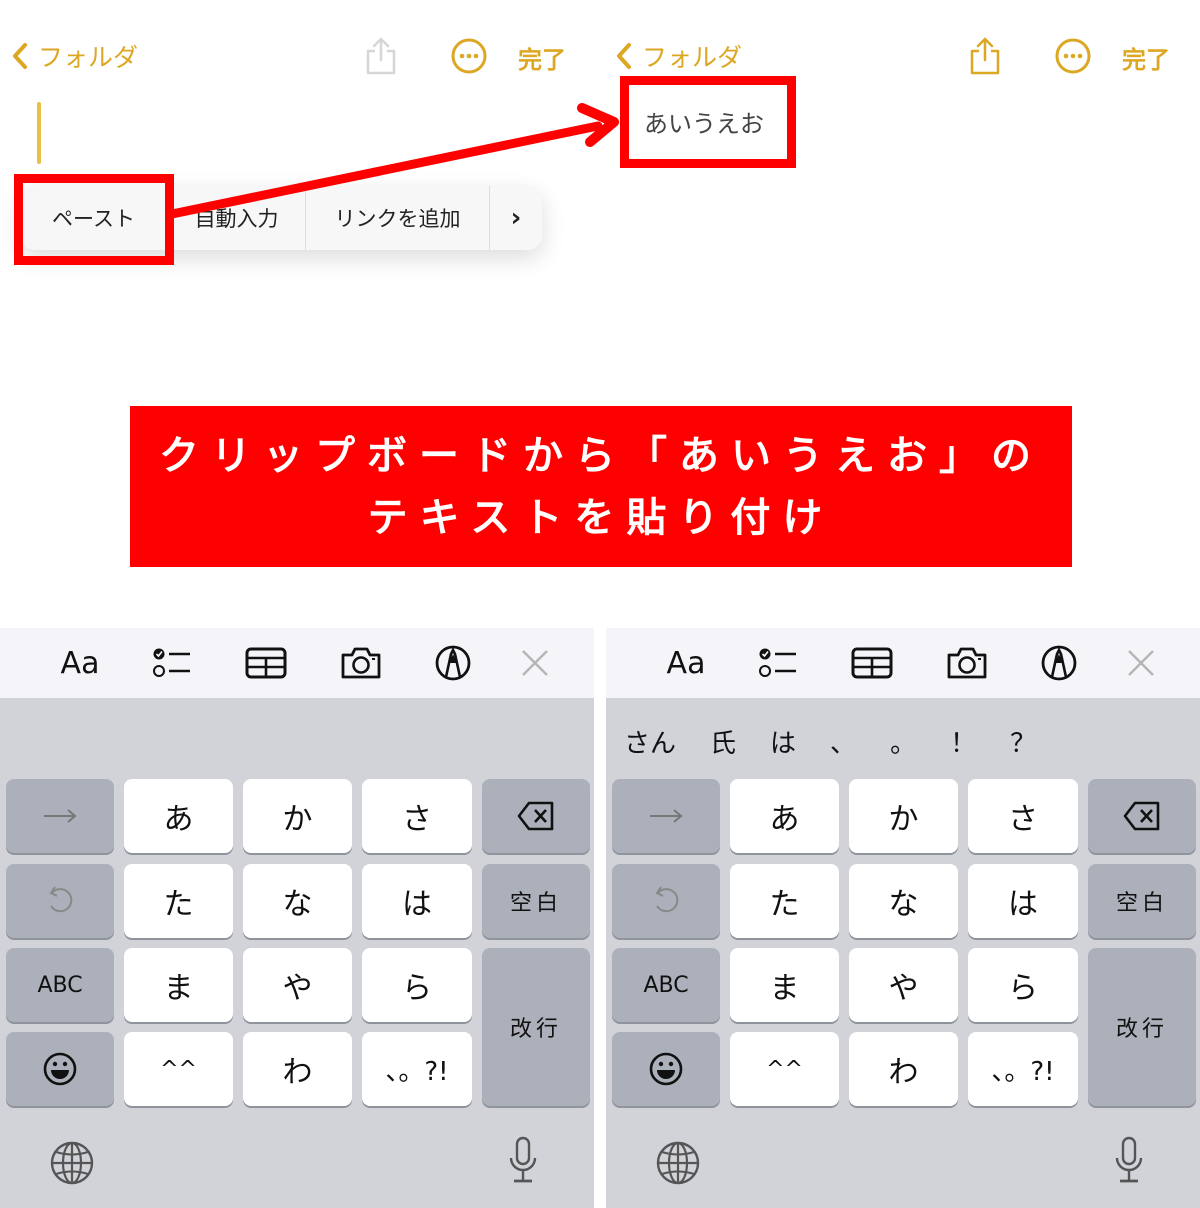 The height and width of the screenshot is (1208, 1200). Describe the element at coordinates (601, 455) in the screenshot. I see `caption-line-1: クリップボードから「あいうえお」の` at that location.